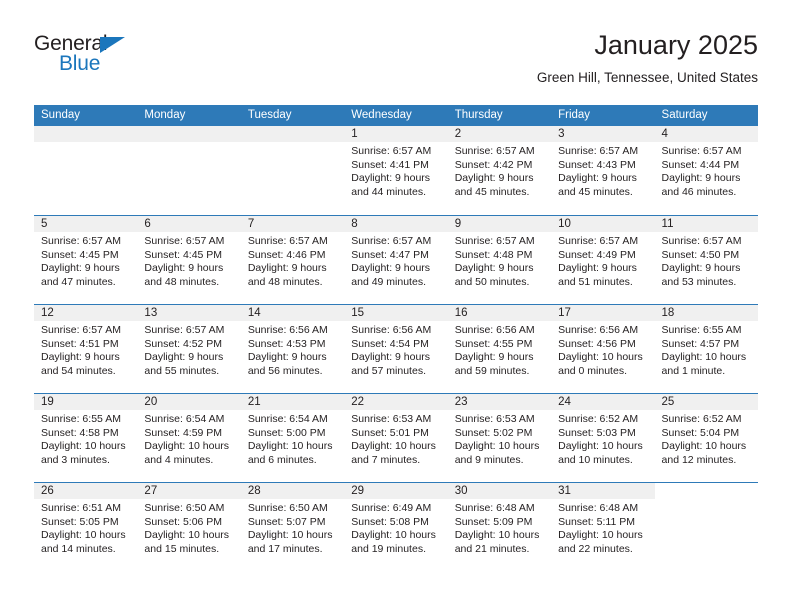 The height and width of the screenshot is (612, 792). Describe the element at coordinates (595, 281) in the screenshot. I see `day-detail-daylight2: and 51 minutes.` at that location.